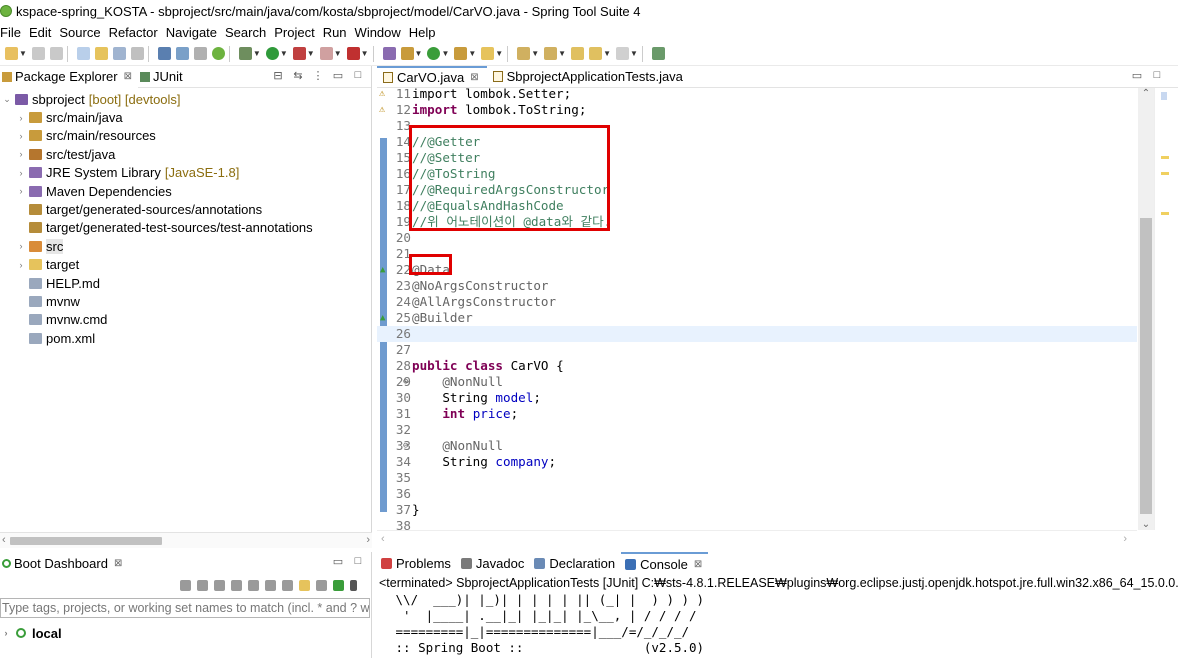 The image size is (1178, 658). I want to click on code-line: 25 ▲ @Builder, so click(757, 318).